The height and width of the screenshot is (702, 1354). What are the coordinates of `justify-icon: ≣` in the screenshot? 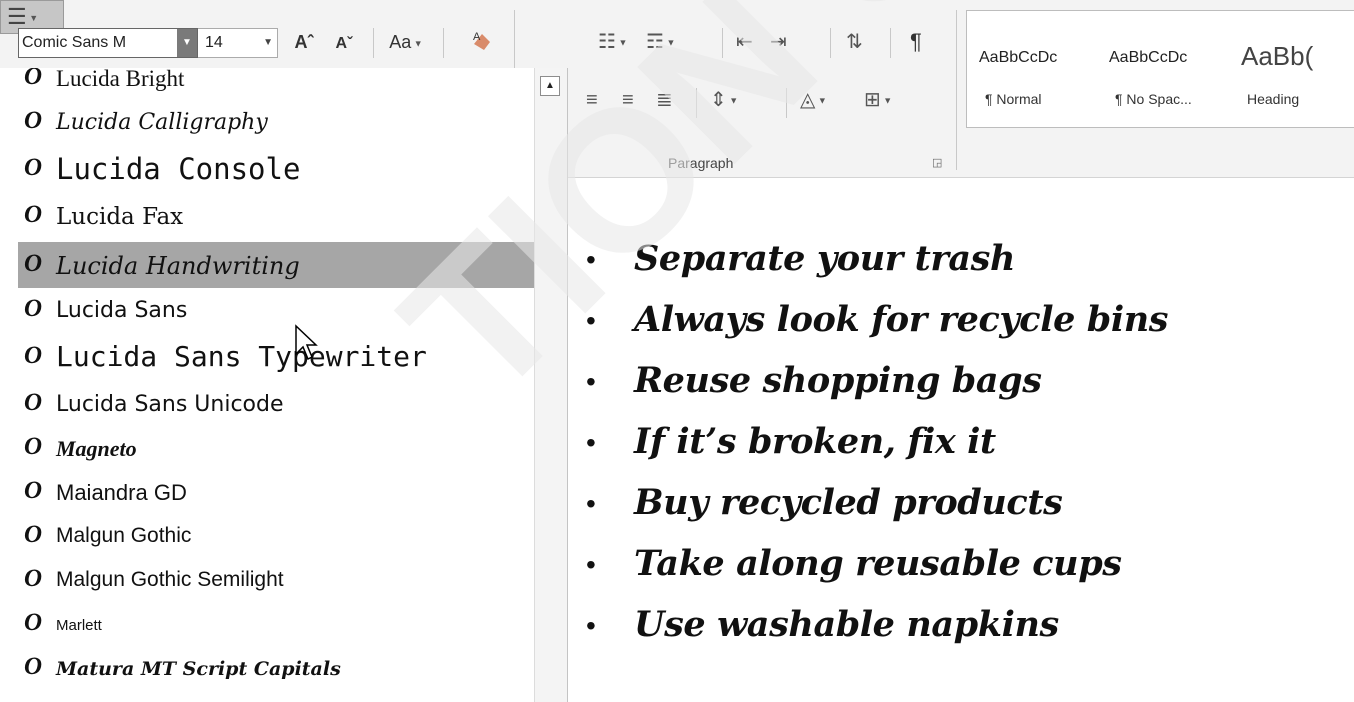 It's located at (664, 100).